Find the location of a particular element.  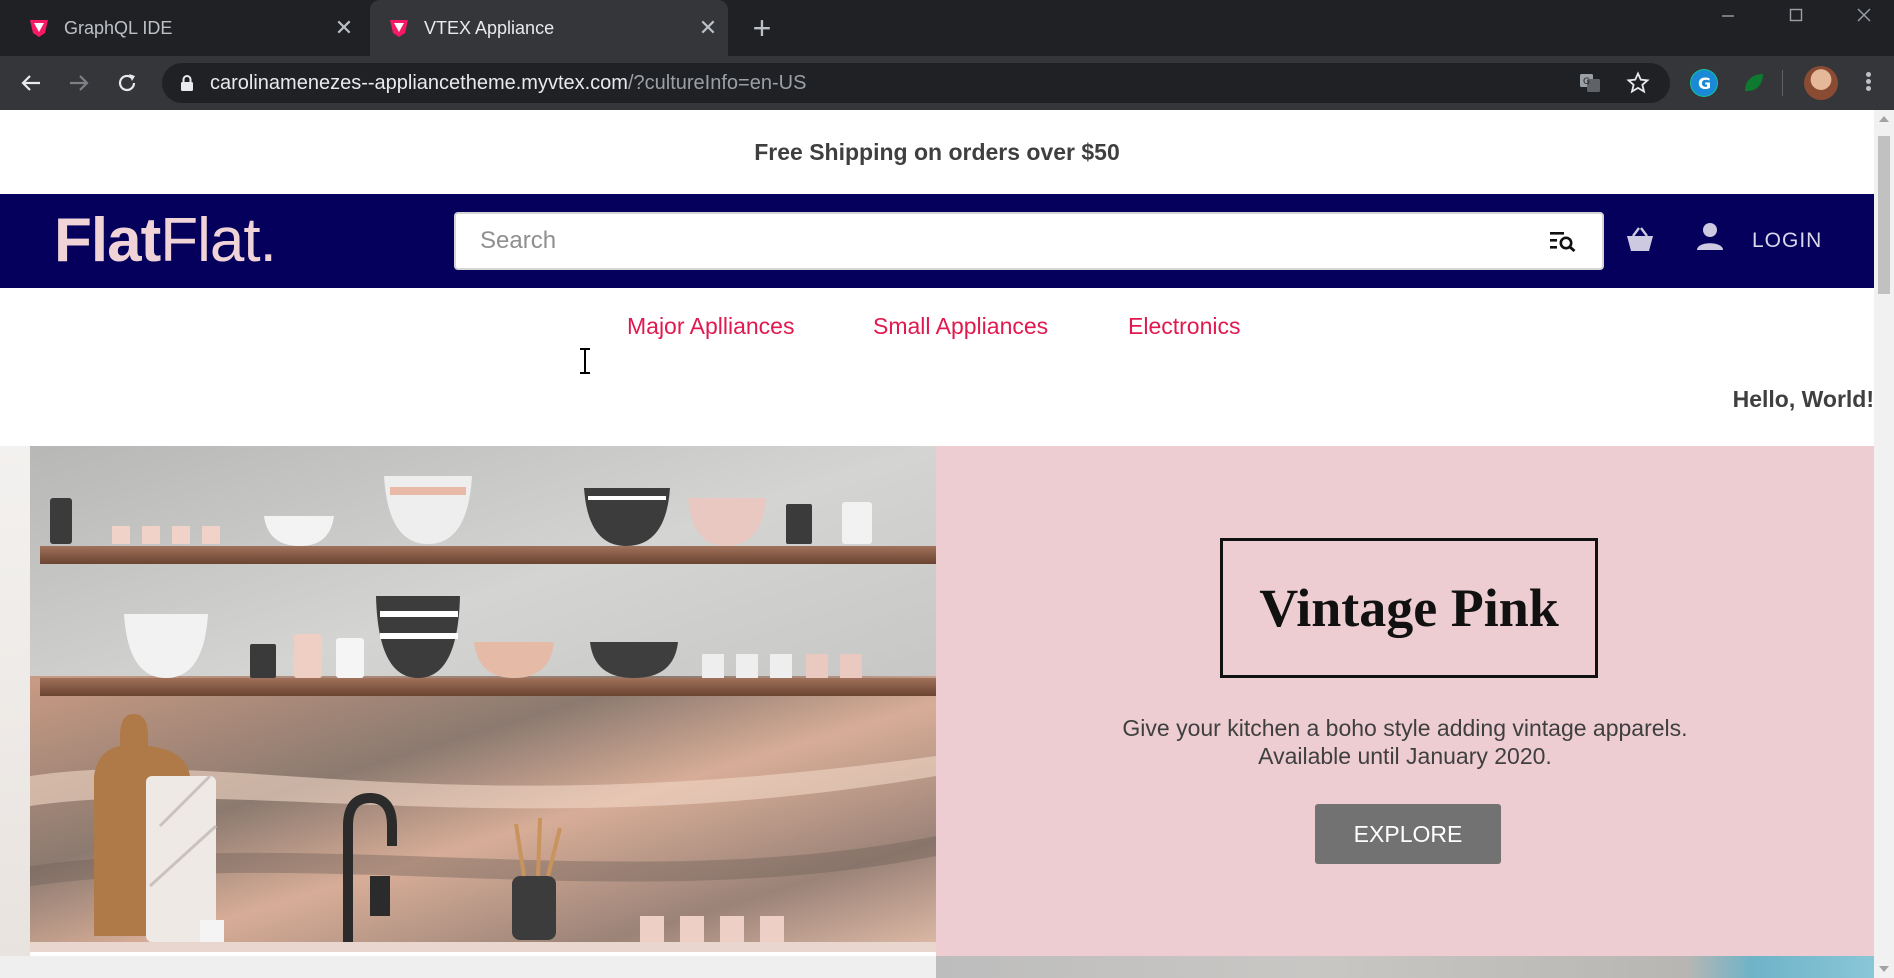

scrollbar-thumb is located at coordinates (1884, 215).